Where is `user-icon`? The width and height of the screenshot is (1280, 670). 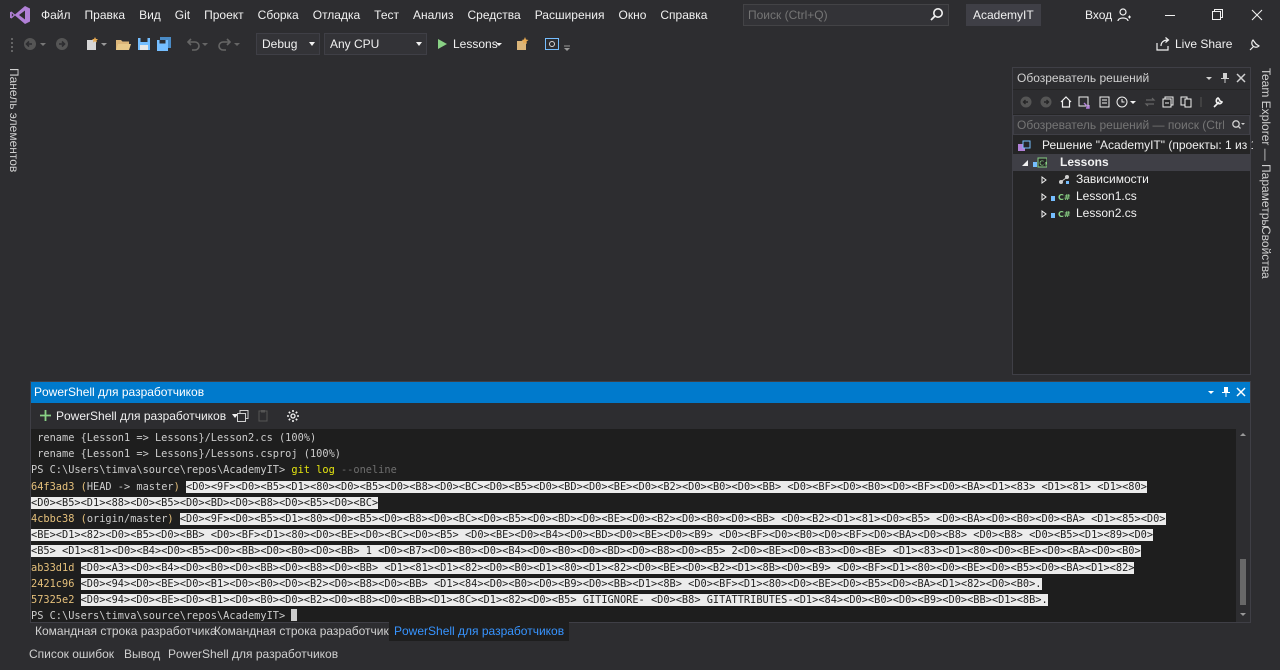
user-icon is located at coordinates (1124, 15).